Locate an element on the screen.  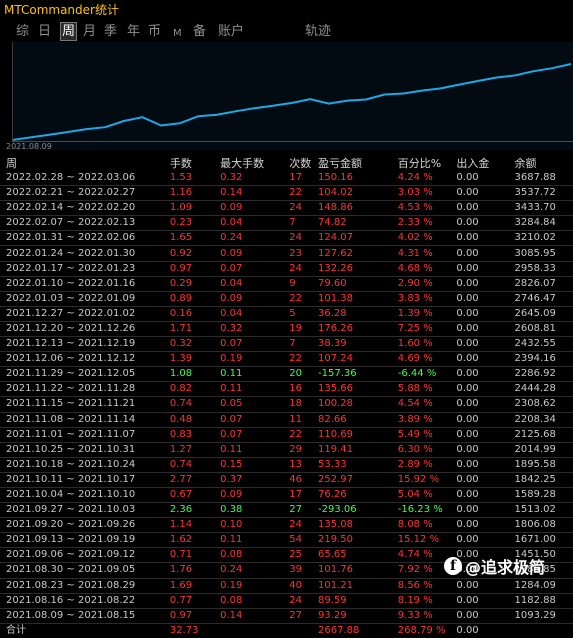
cell-pct: 5.49 % is located at coordinates (427, 435).